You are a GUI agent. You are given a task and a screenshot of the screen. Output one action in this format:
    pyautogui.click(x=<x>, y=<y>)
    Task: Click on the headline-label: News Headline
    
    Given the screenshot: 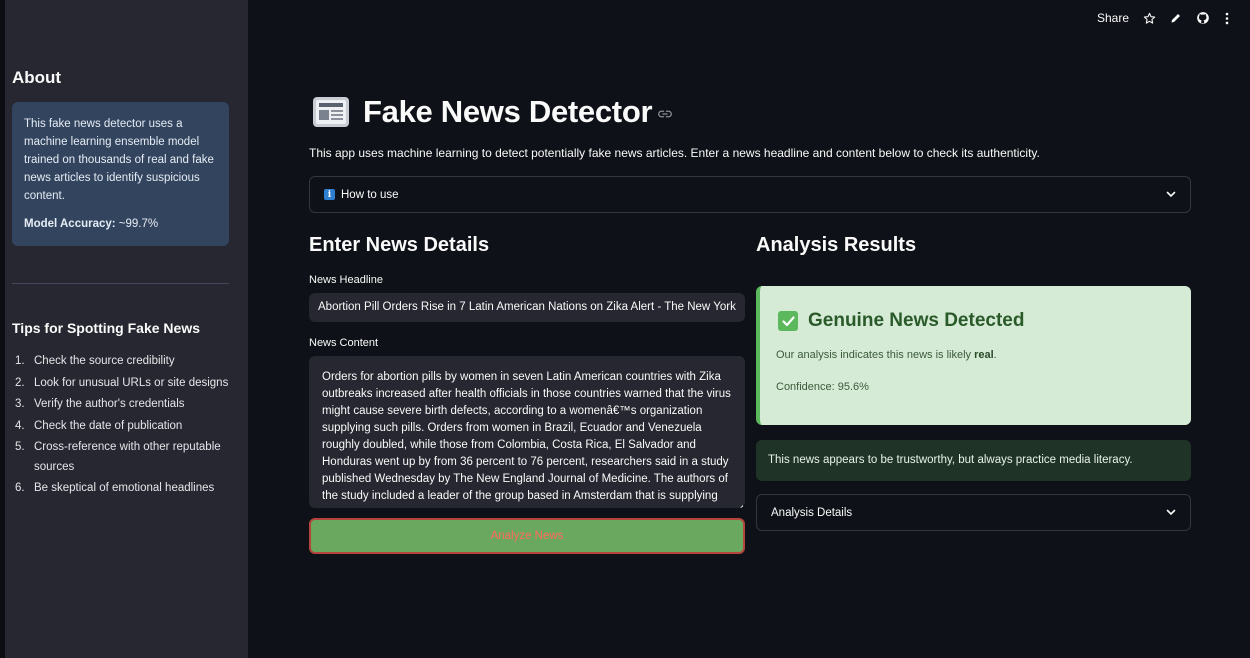 What is the action you would take?
    pyautogui.click(x=346, y=280)
    